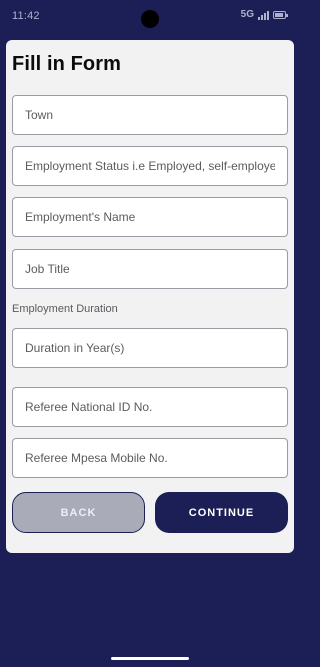  I want to click on referee-mpesa-input, so click(150, 458).